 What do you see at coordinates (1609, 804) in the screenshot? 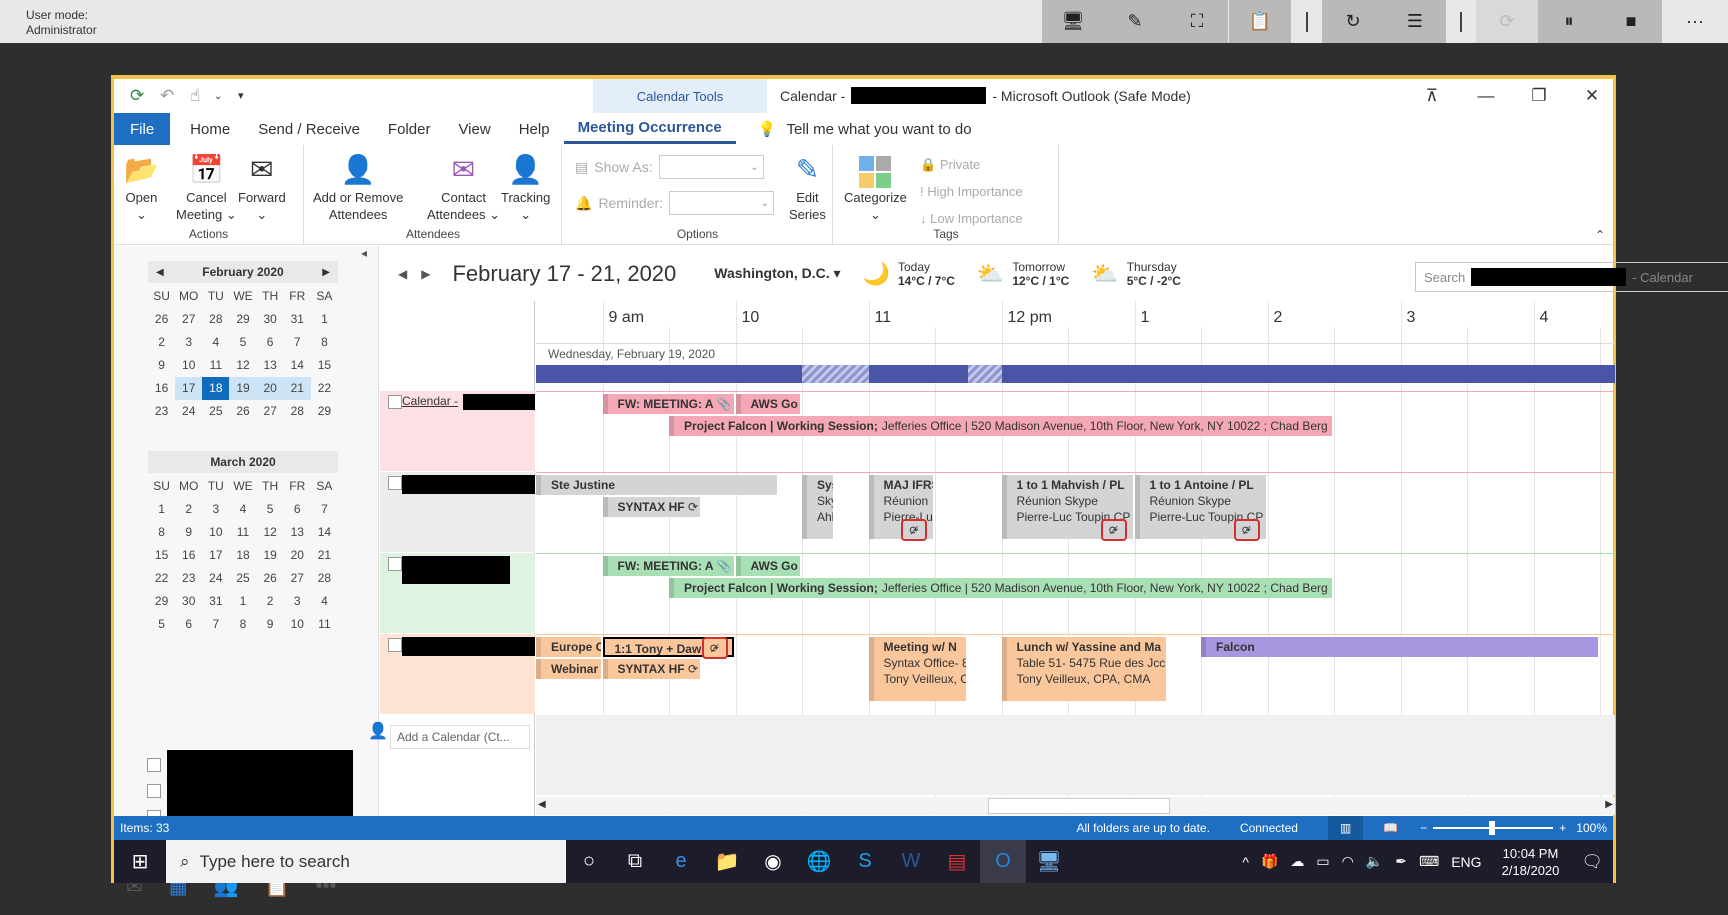
I see `scroll-right-button: ▶` at bounding box center [1609, 804].